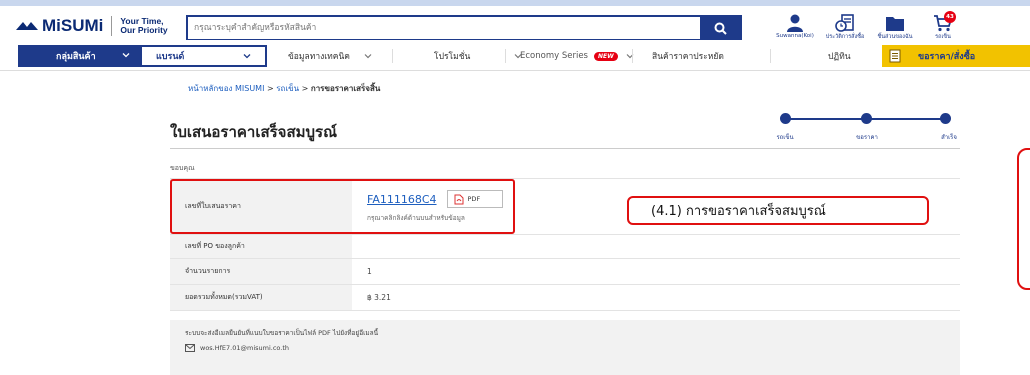  I want to click on order-history-button: ประวัติการสั่งซื้อ, so click(845, 27).